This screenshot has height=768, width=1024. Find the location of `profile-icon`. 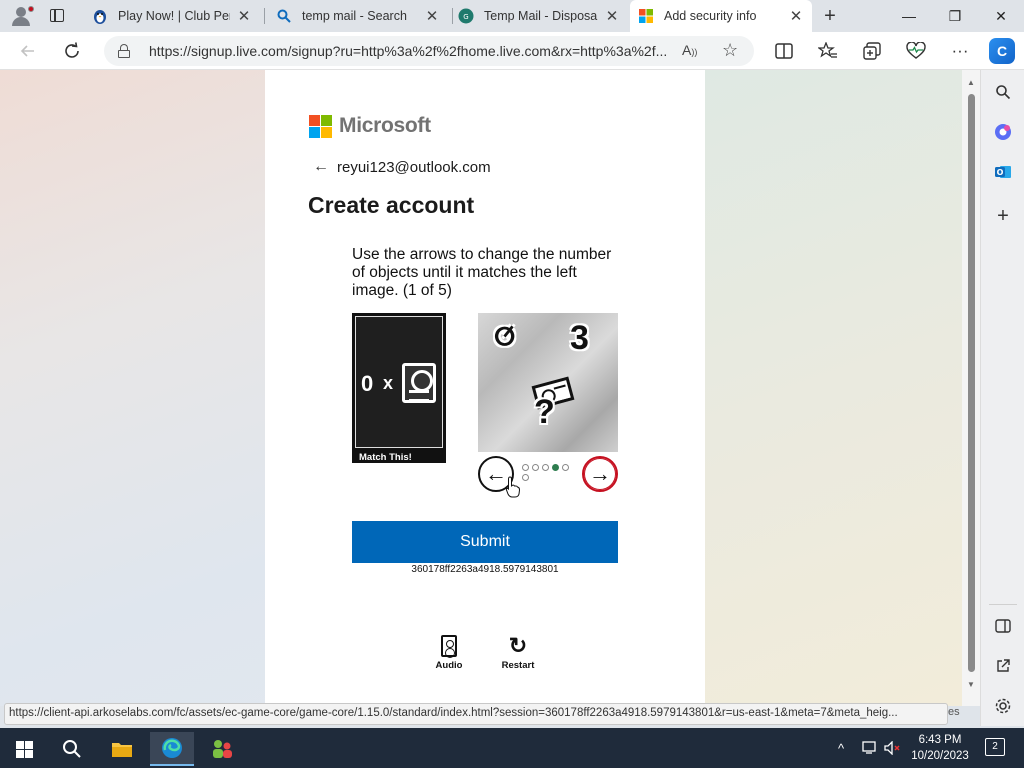

profile-icon is located at coordinates (21, 16).